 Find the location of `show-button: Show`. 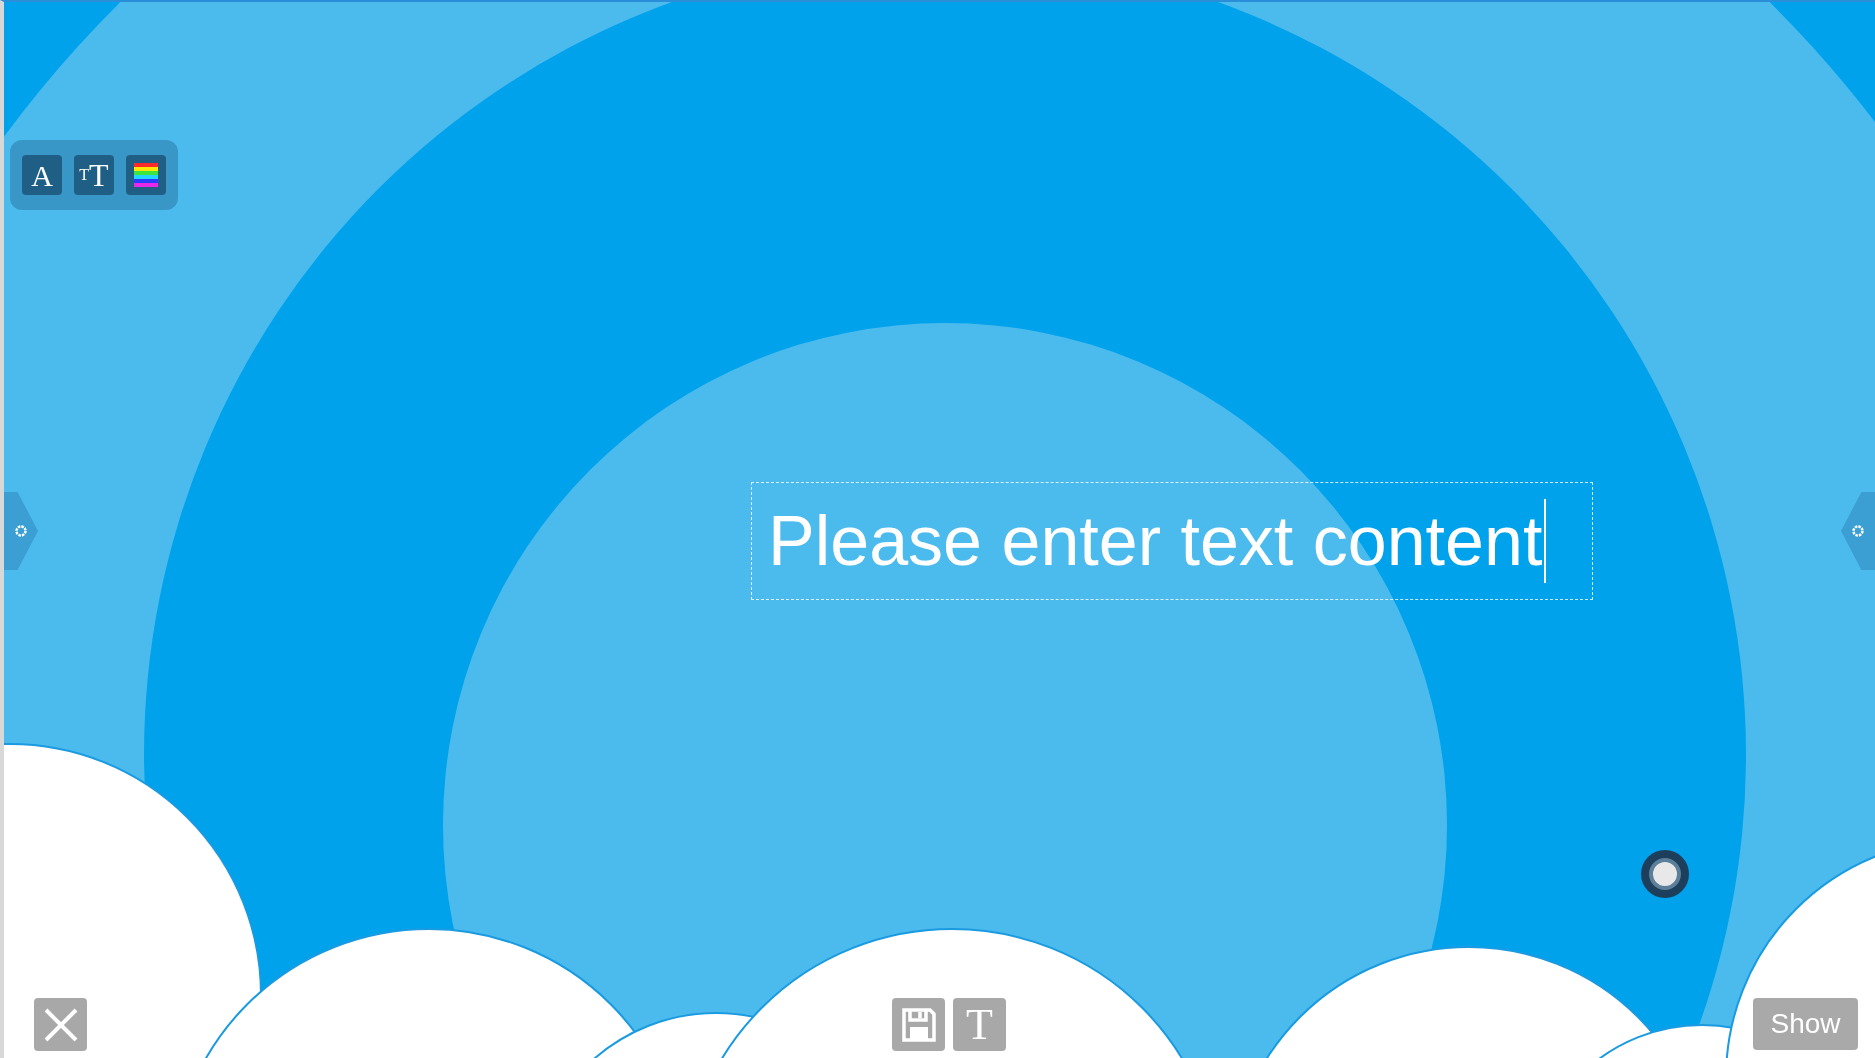

show-button: Show is located at coordinates (1805, 1024).